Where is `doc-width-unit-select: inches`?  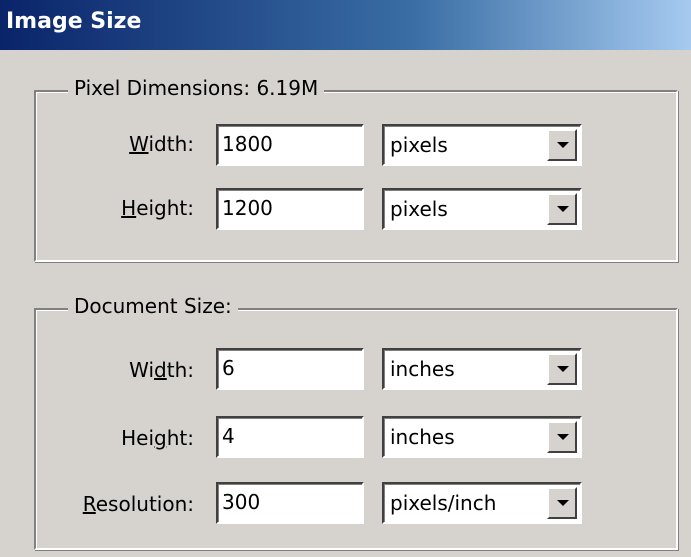
doc-width-unit-select: inches is located at coordinates (482, 369).